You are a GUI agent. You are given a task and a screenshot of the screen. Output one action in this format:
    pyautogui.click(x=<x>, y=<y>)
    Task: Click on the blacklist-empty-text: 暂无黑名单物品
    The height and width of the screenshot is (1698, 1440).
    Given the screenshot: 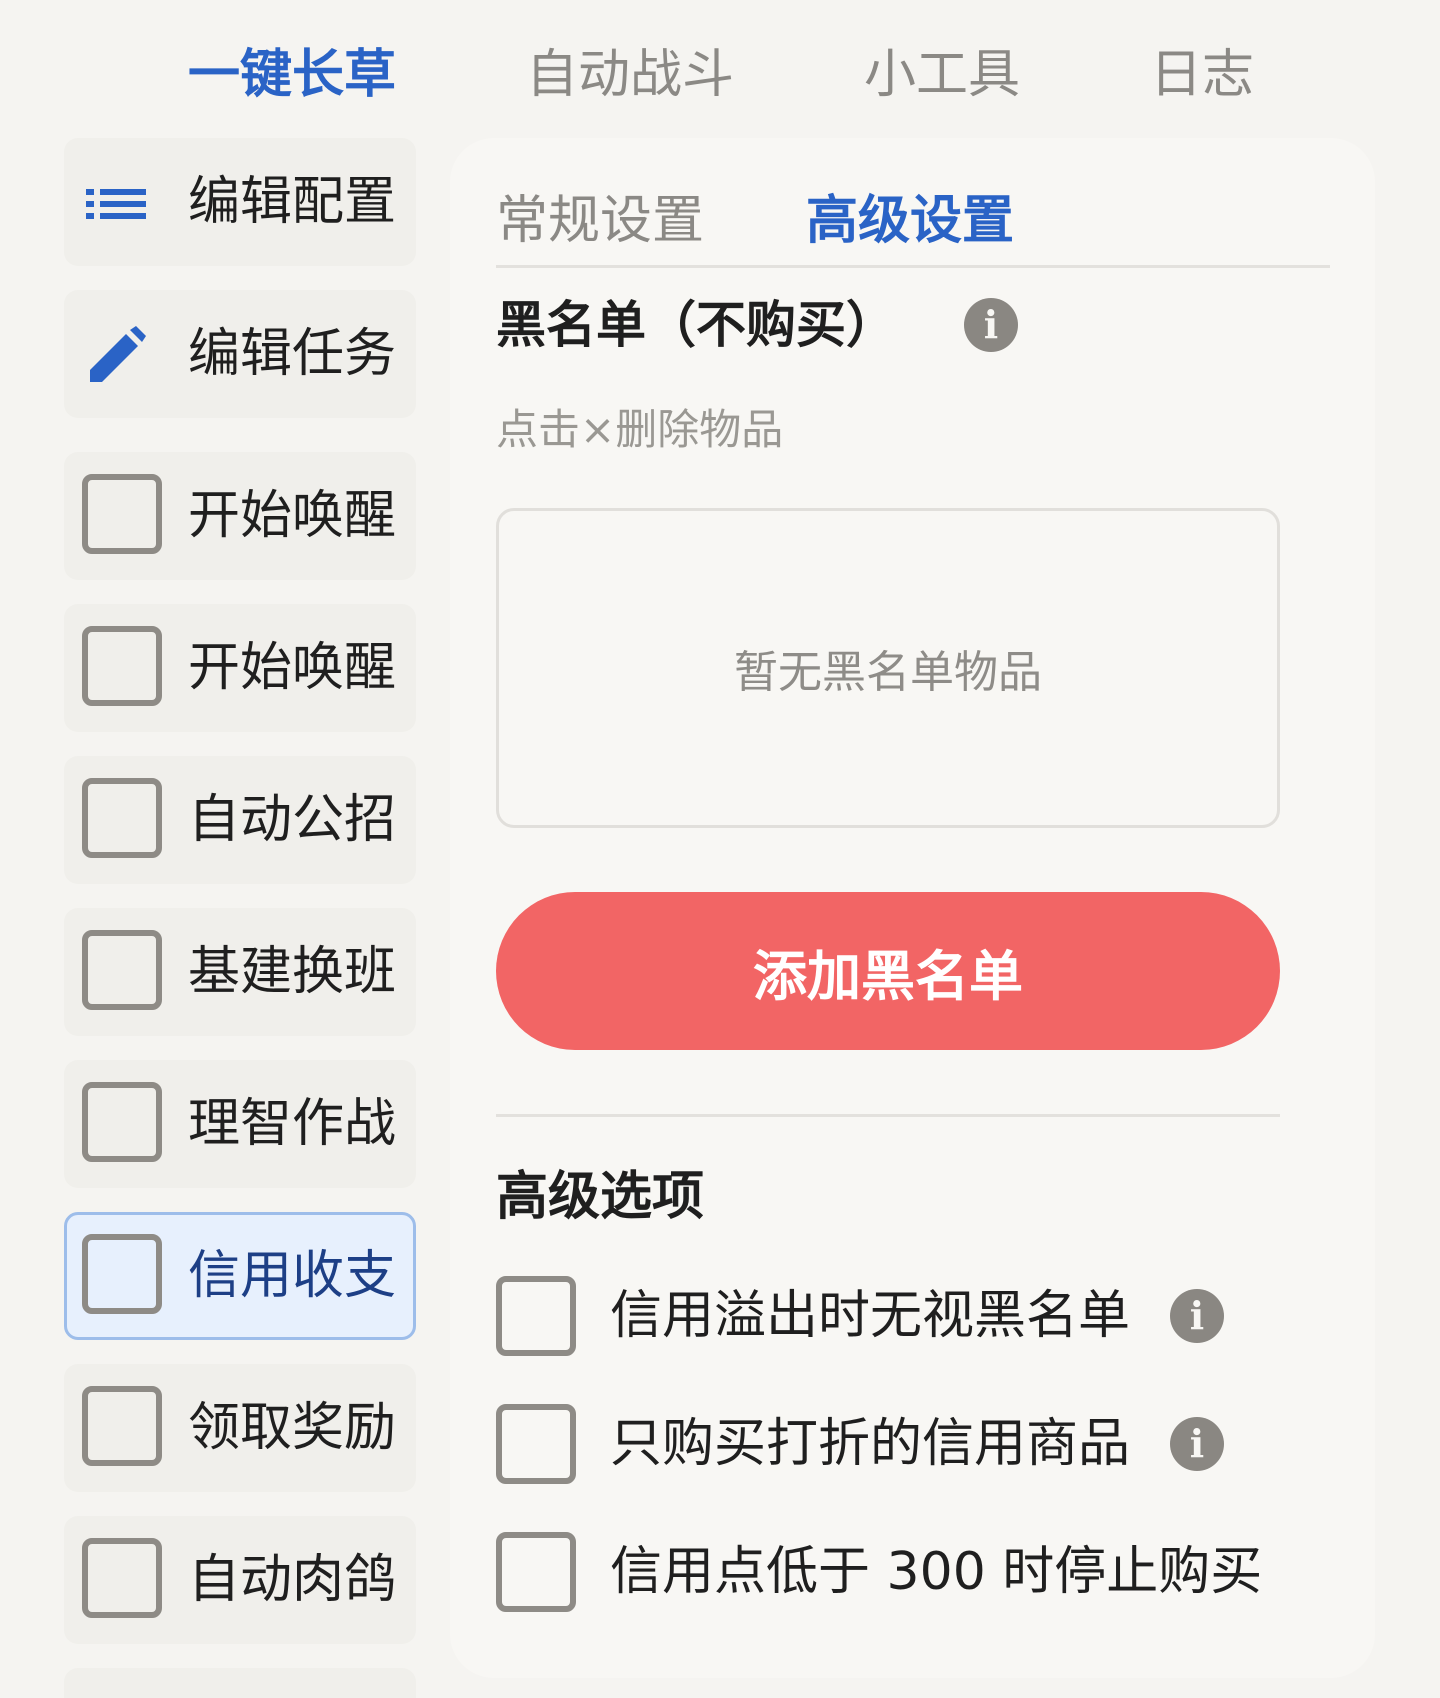 What is the action you would take?
    pyautogui.click(x=888, y=672)
    